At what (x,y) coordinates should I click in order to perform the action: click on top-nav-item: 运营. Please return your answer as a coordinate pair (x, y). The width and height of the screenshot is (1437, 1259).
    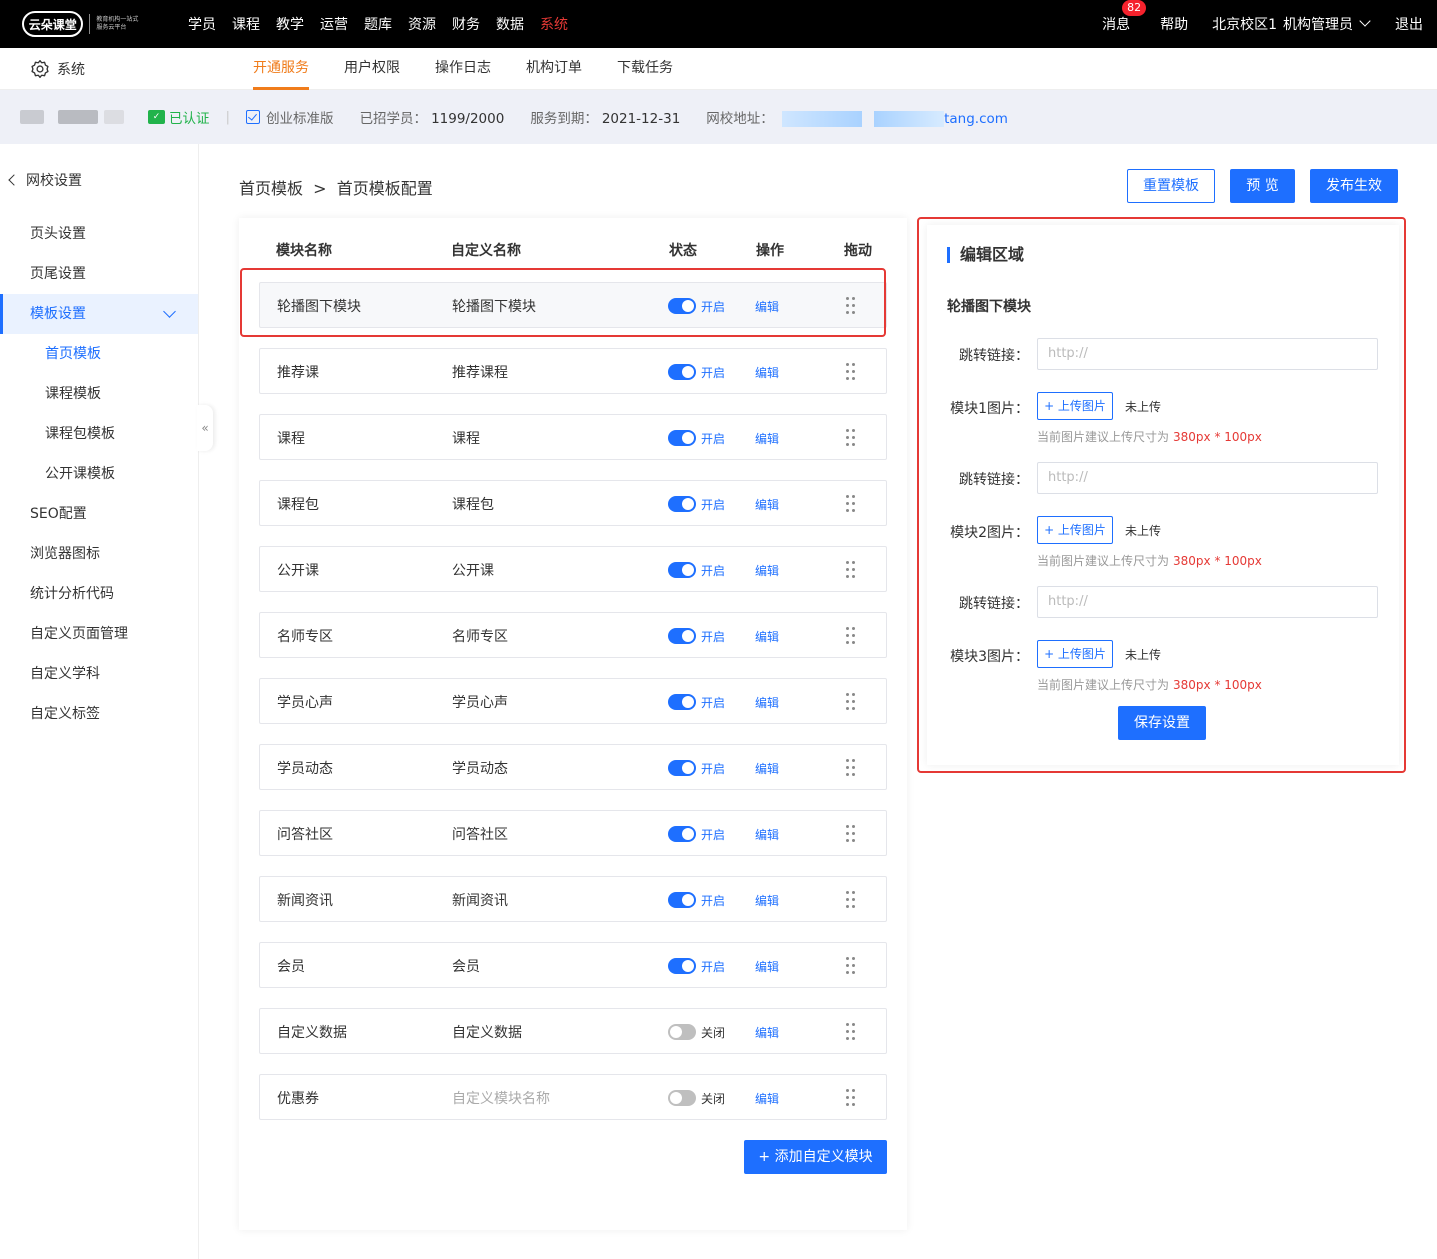
    Looking at the image, I should click on (334, 24).